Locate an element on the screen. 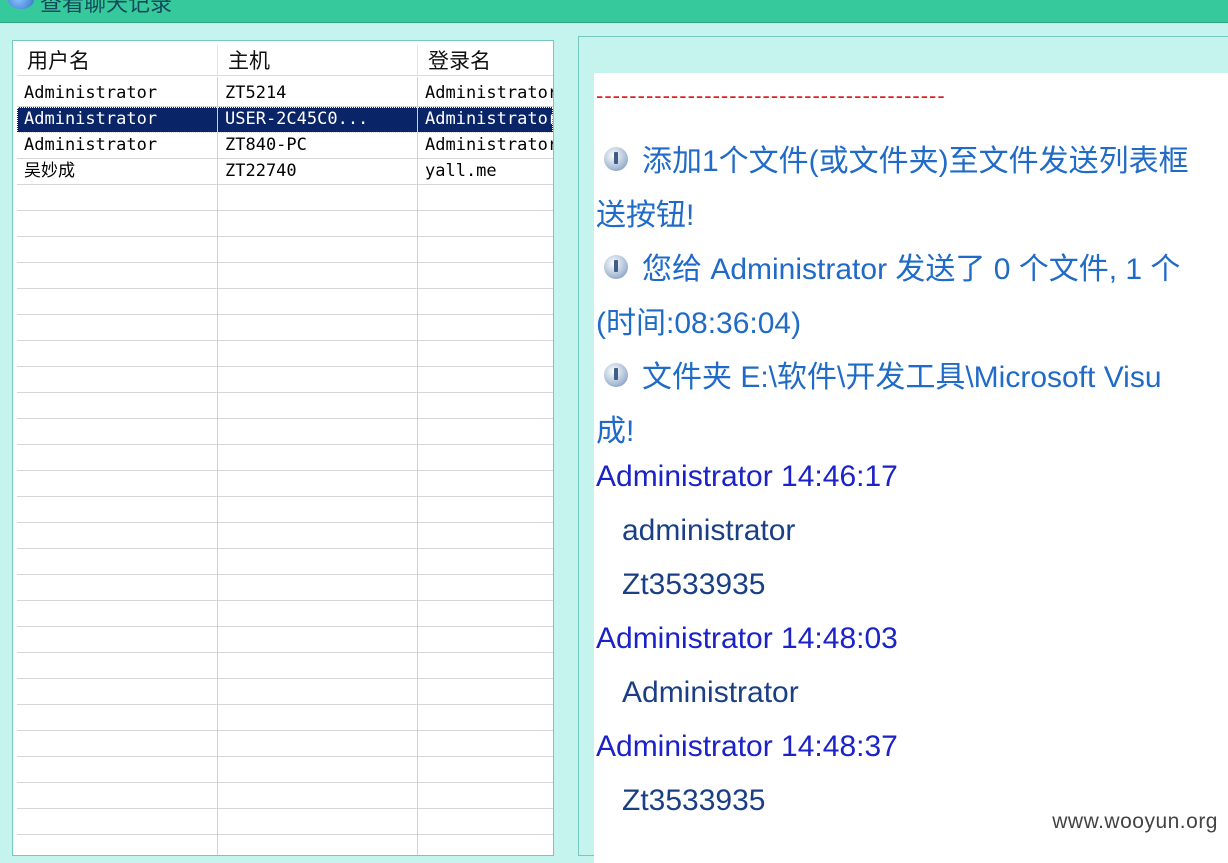 This screenshot has width=1228, height=863. table-row: 吴妙成ZT22740yall.me is located at coordinates (285, 172).